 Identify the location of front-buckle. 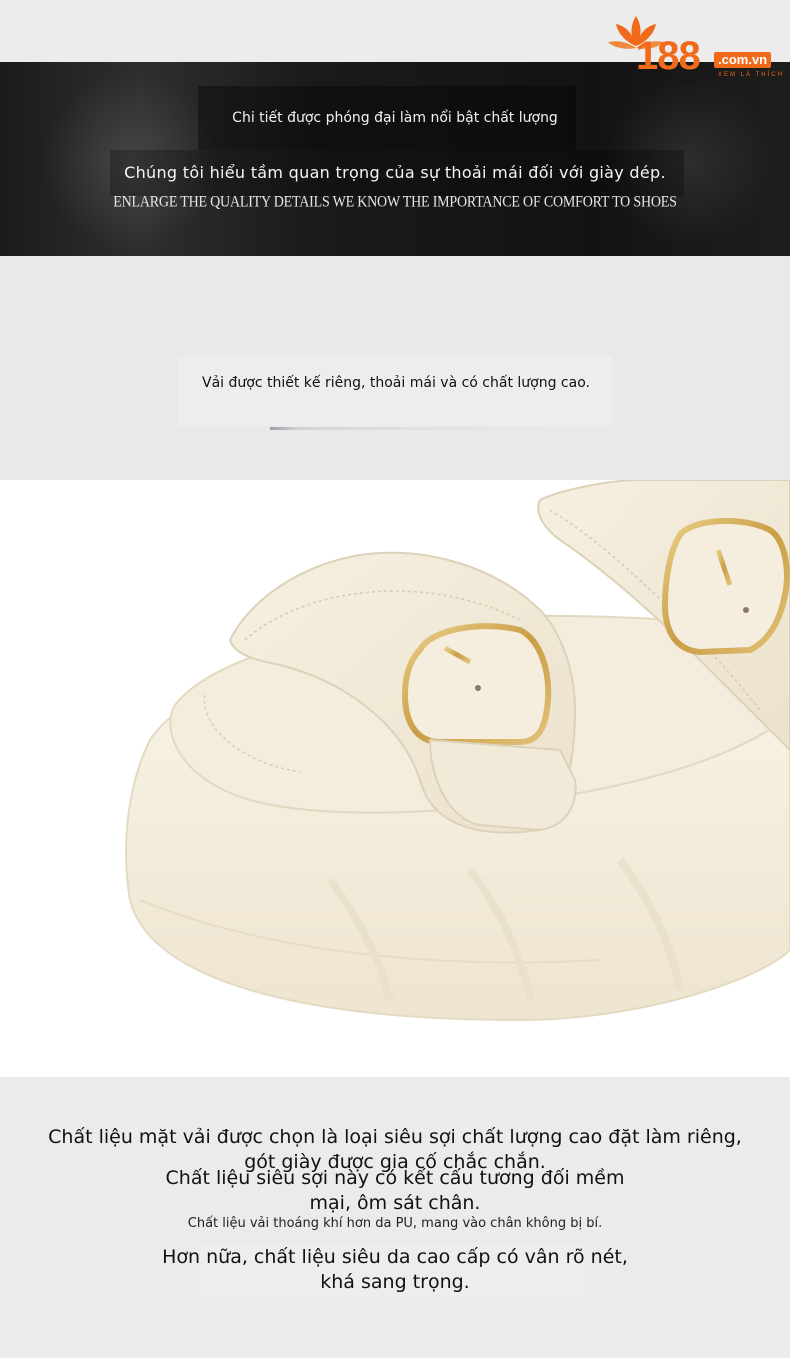
(476, 684).